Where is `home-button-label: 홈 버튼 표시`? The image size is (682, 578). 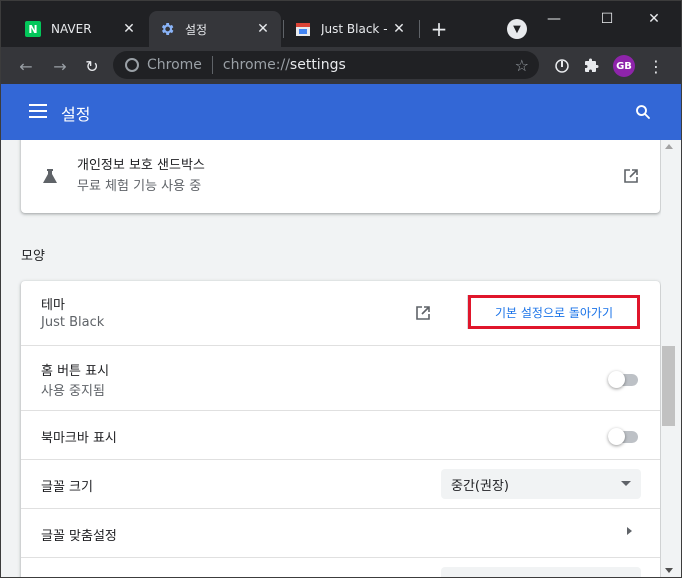
home-button-label: 홈 버튼 표시 is located at coordinates (75, 371).